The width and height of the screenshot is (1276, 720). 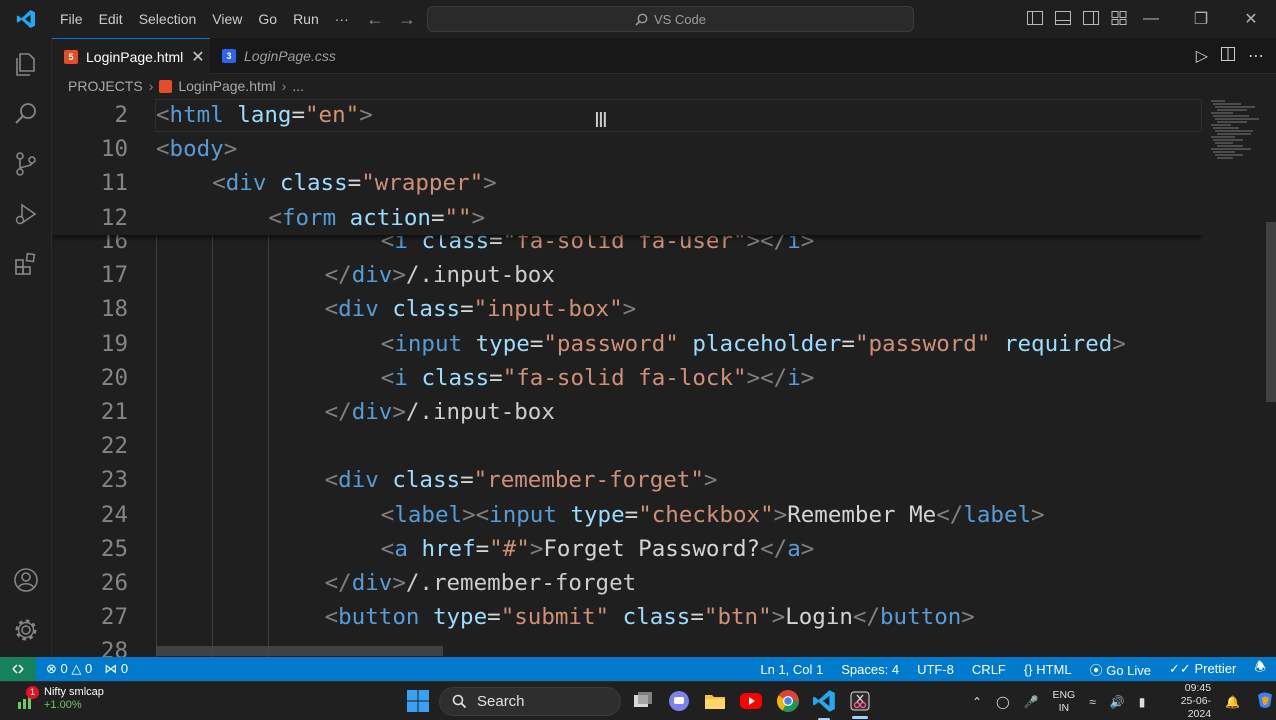 I want to click on breadcrumb-root: PROJECTS, so click(x=105, y=86).